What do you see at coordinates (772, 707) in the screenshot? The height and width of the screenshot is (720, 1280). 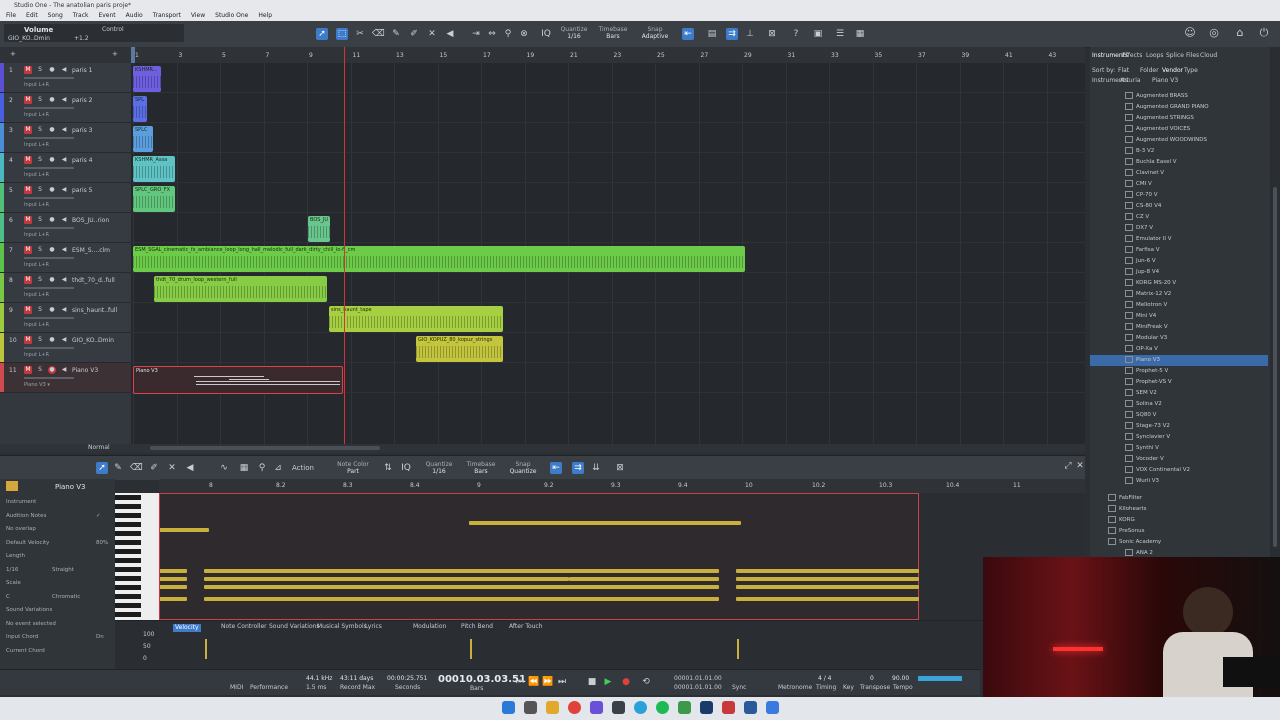 I see `studio-one-icon` at bounding box center [772, 707].